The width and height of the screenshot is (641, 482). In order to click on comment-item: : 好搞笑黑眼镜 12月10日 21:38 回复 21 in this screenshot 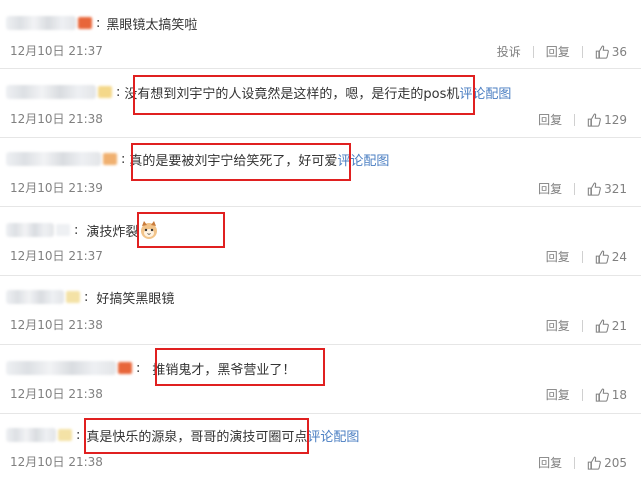, I will do `click(320, 310)`.